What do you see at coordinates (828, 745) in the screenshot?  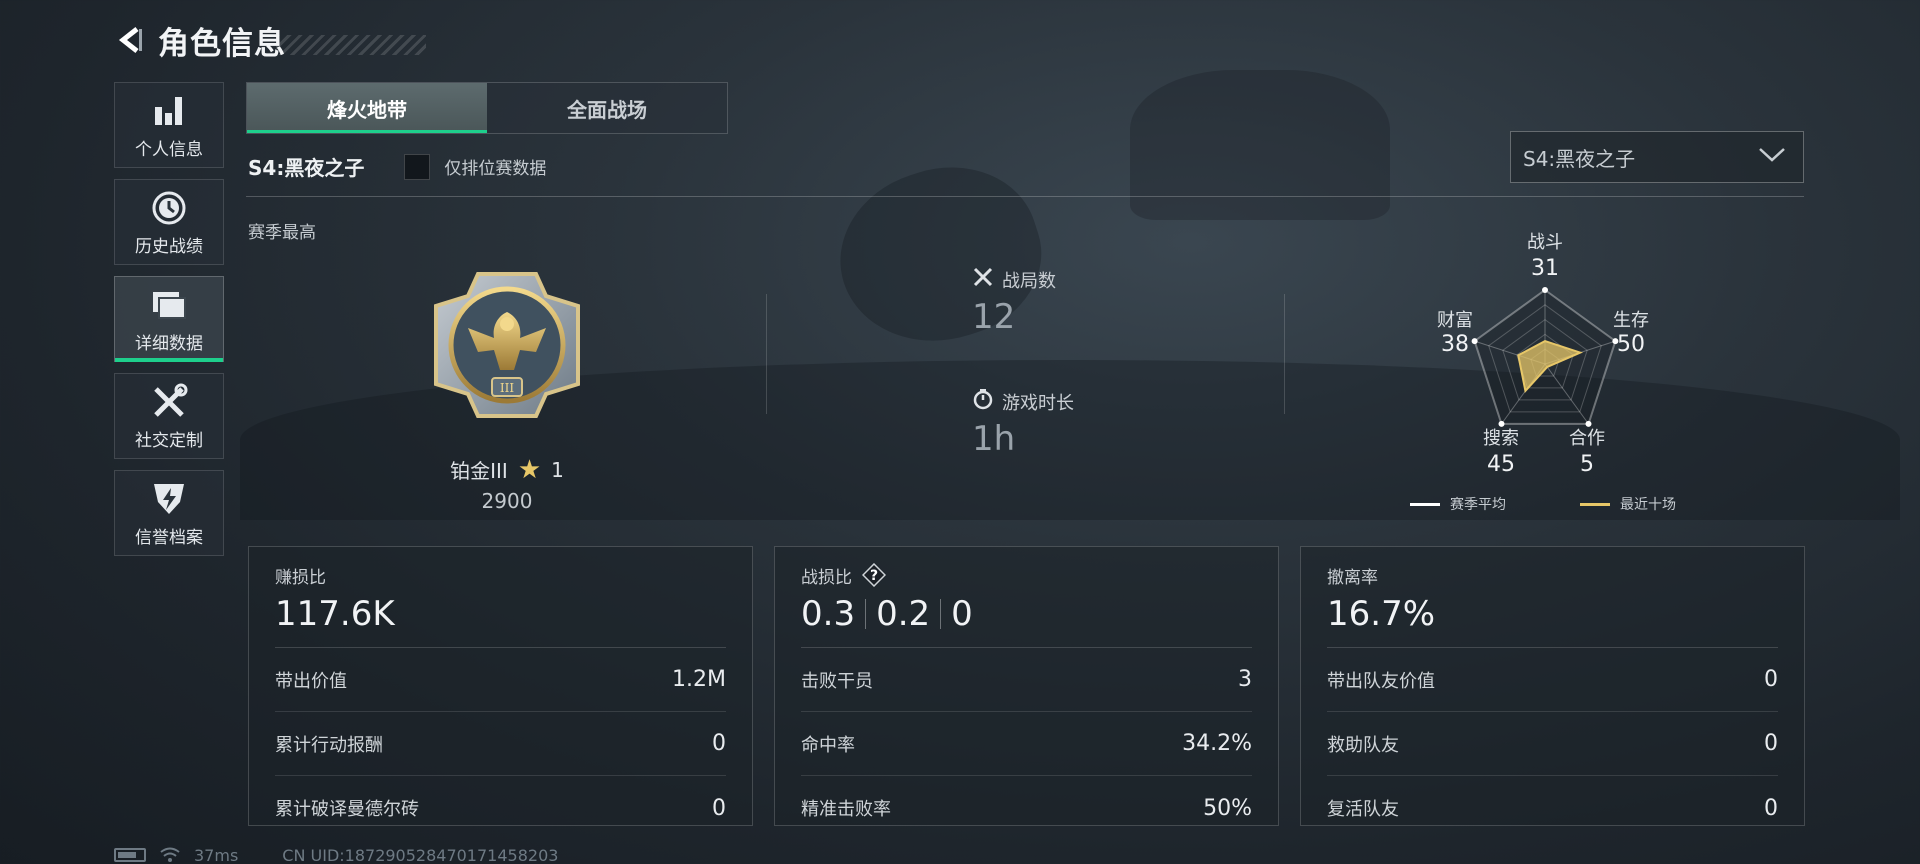 I see `stat-label: 命中率` at bounding box center [828, 745].